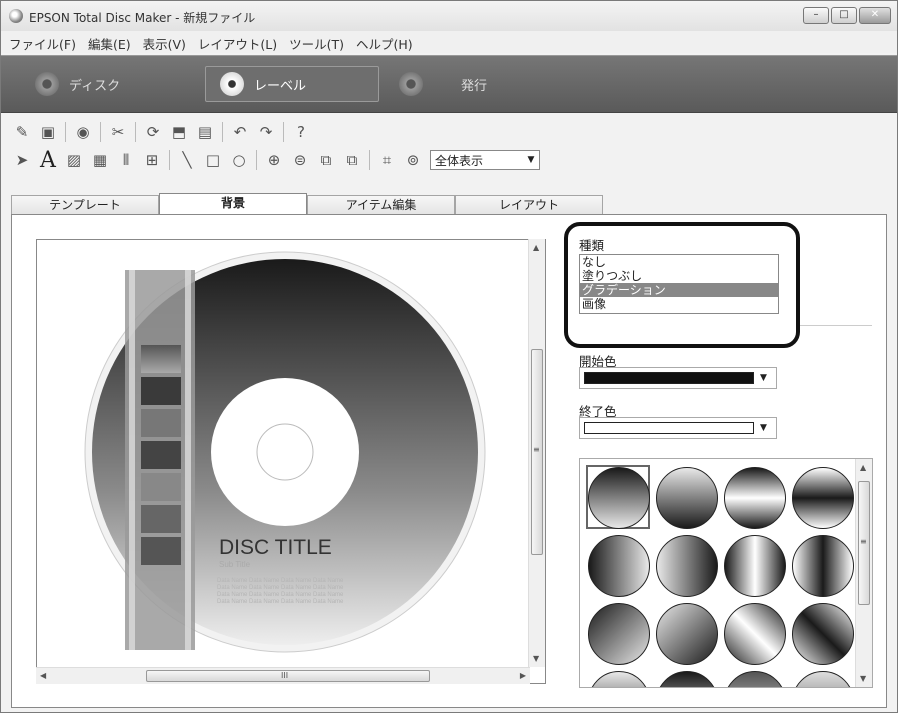  Describe the element at coordinates (42, 42) in the screenshot. I see `menu-file: ファイル(F)` at that location.